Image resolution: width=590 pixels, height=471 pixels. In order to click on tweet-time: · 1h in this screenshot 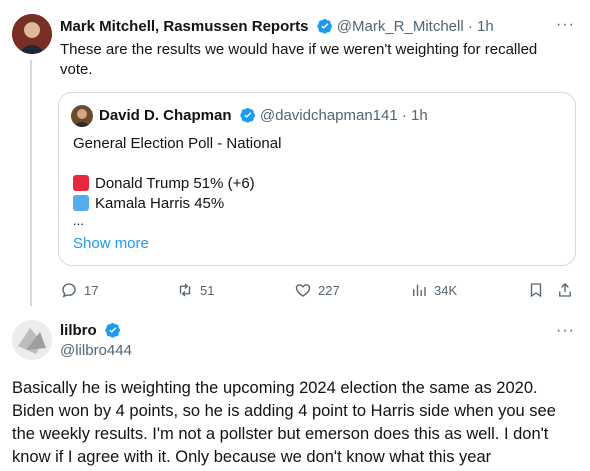, I will do `click(481, 26)`.